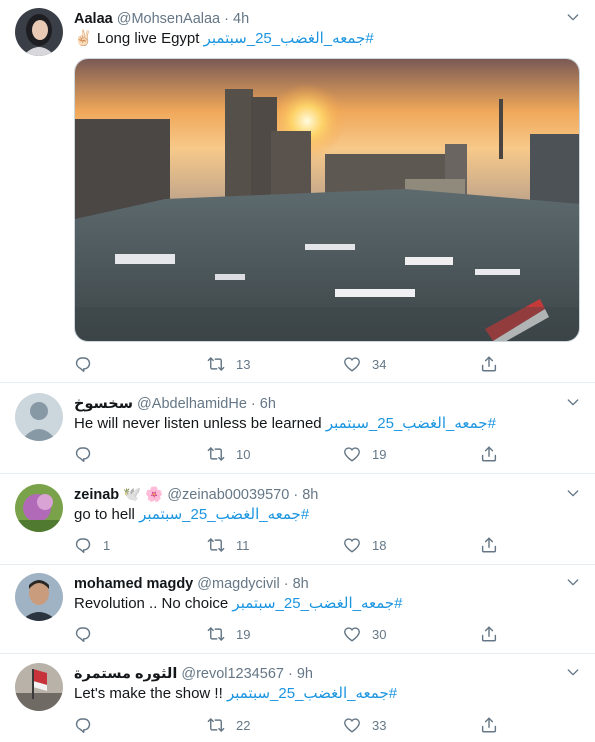 Image resolution: width=595 pixels, height=742 pixels. Describe the element at coordinates (96, 495) in the screenshot. I see `user-name: zeinab` at that location.